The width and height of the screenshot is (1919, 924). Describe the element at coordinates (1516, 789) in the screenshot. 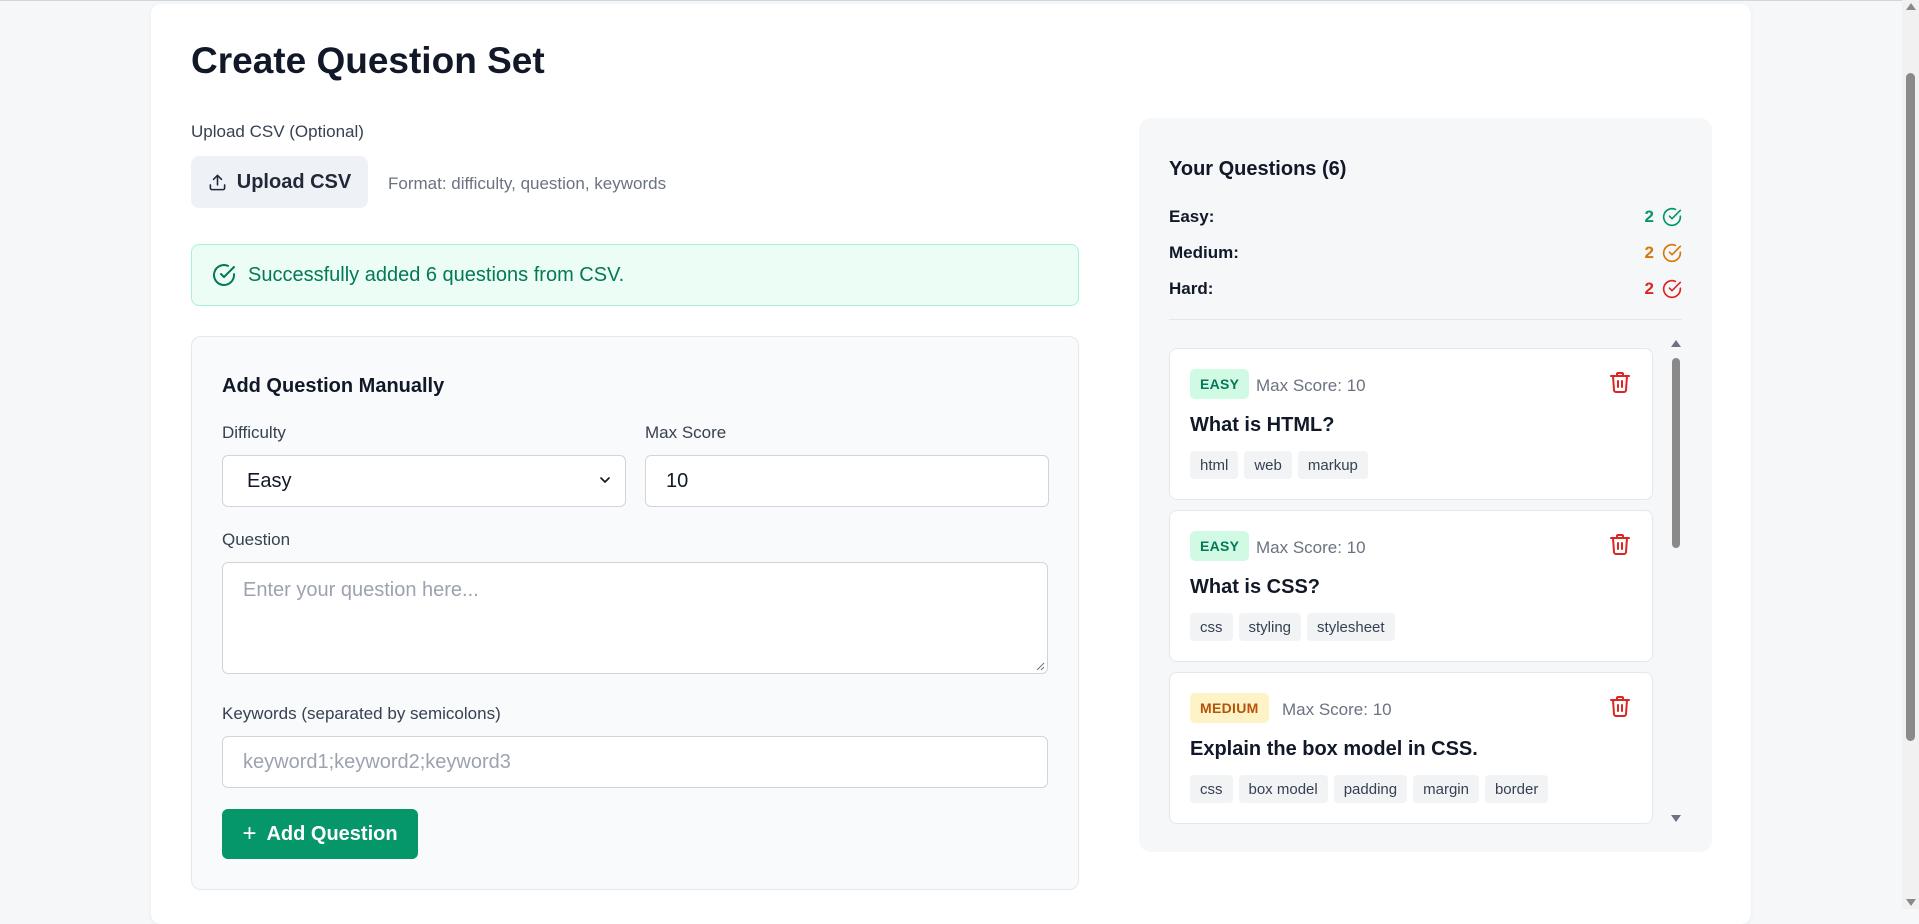

I see `keyword-tag: border` at that location.